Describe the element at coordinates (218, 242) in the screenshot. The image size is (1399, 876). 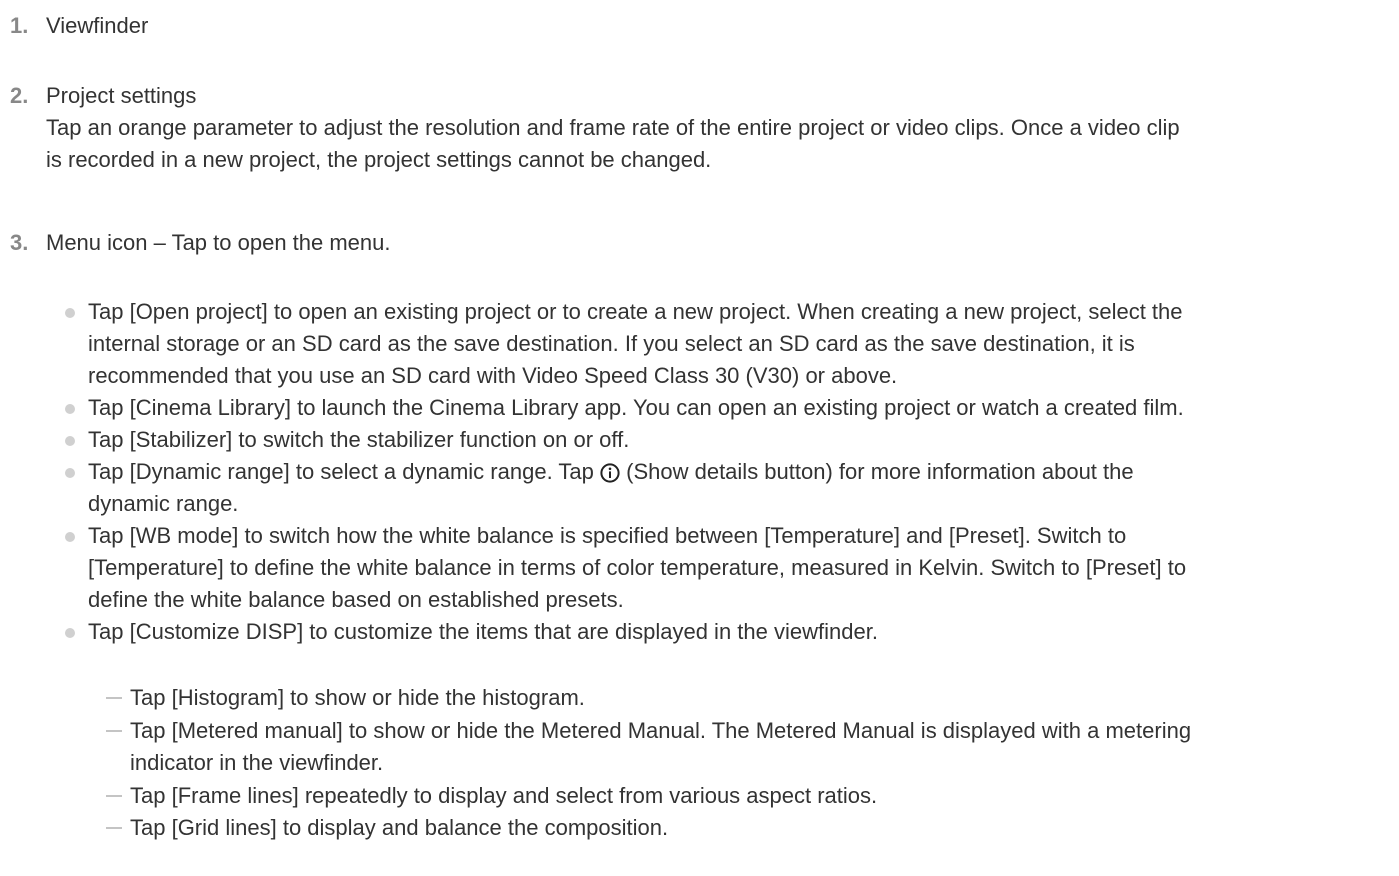
I see `item-title: Menu icon – Tap to open the menu.` at that location.